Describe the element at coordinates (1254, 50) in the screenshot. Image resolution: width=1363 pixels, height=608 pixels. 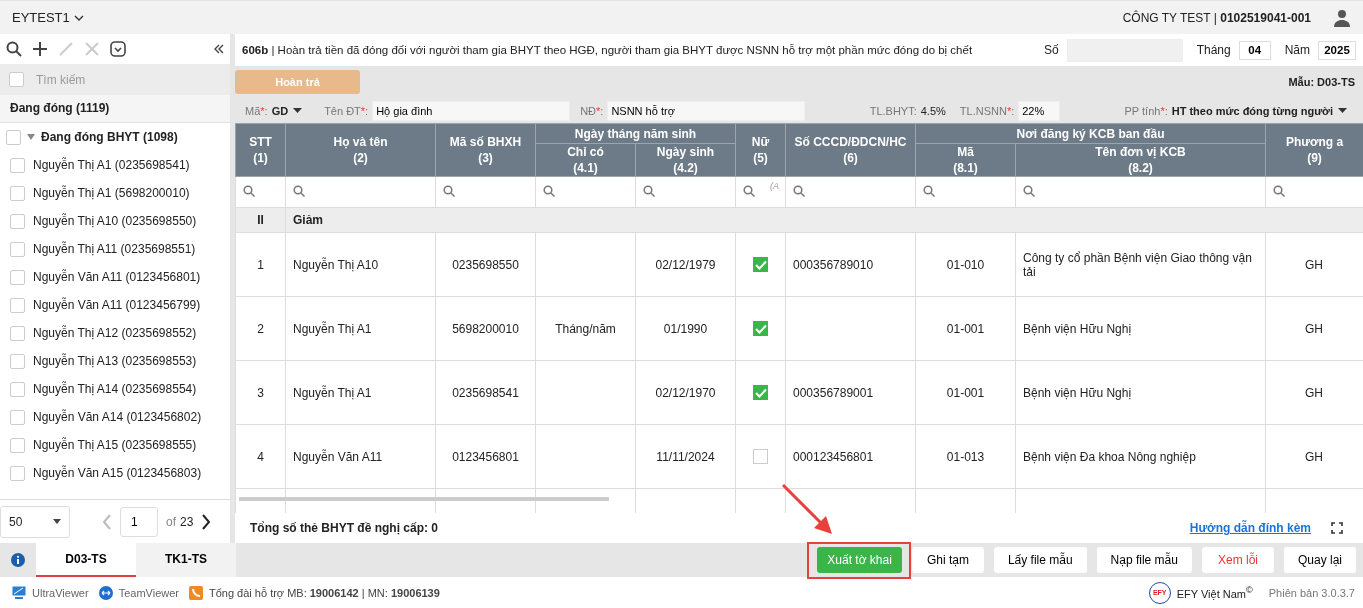
I see `month-field: 04` at that location.